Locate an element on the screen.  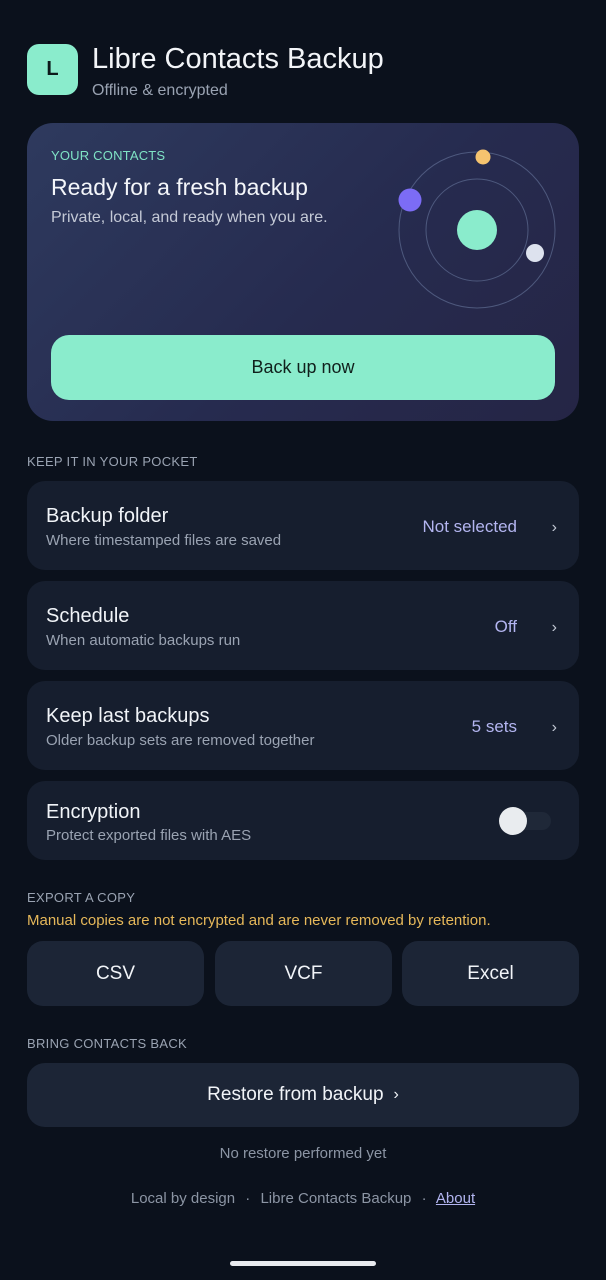
hero-subtitle: Private, local, and ready when you are. is located at coordinates (189, 217).